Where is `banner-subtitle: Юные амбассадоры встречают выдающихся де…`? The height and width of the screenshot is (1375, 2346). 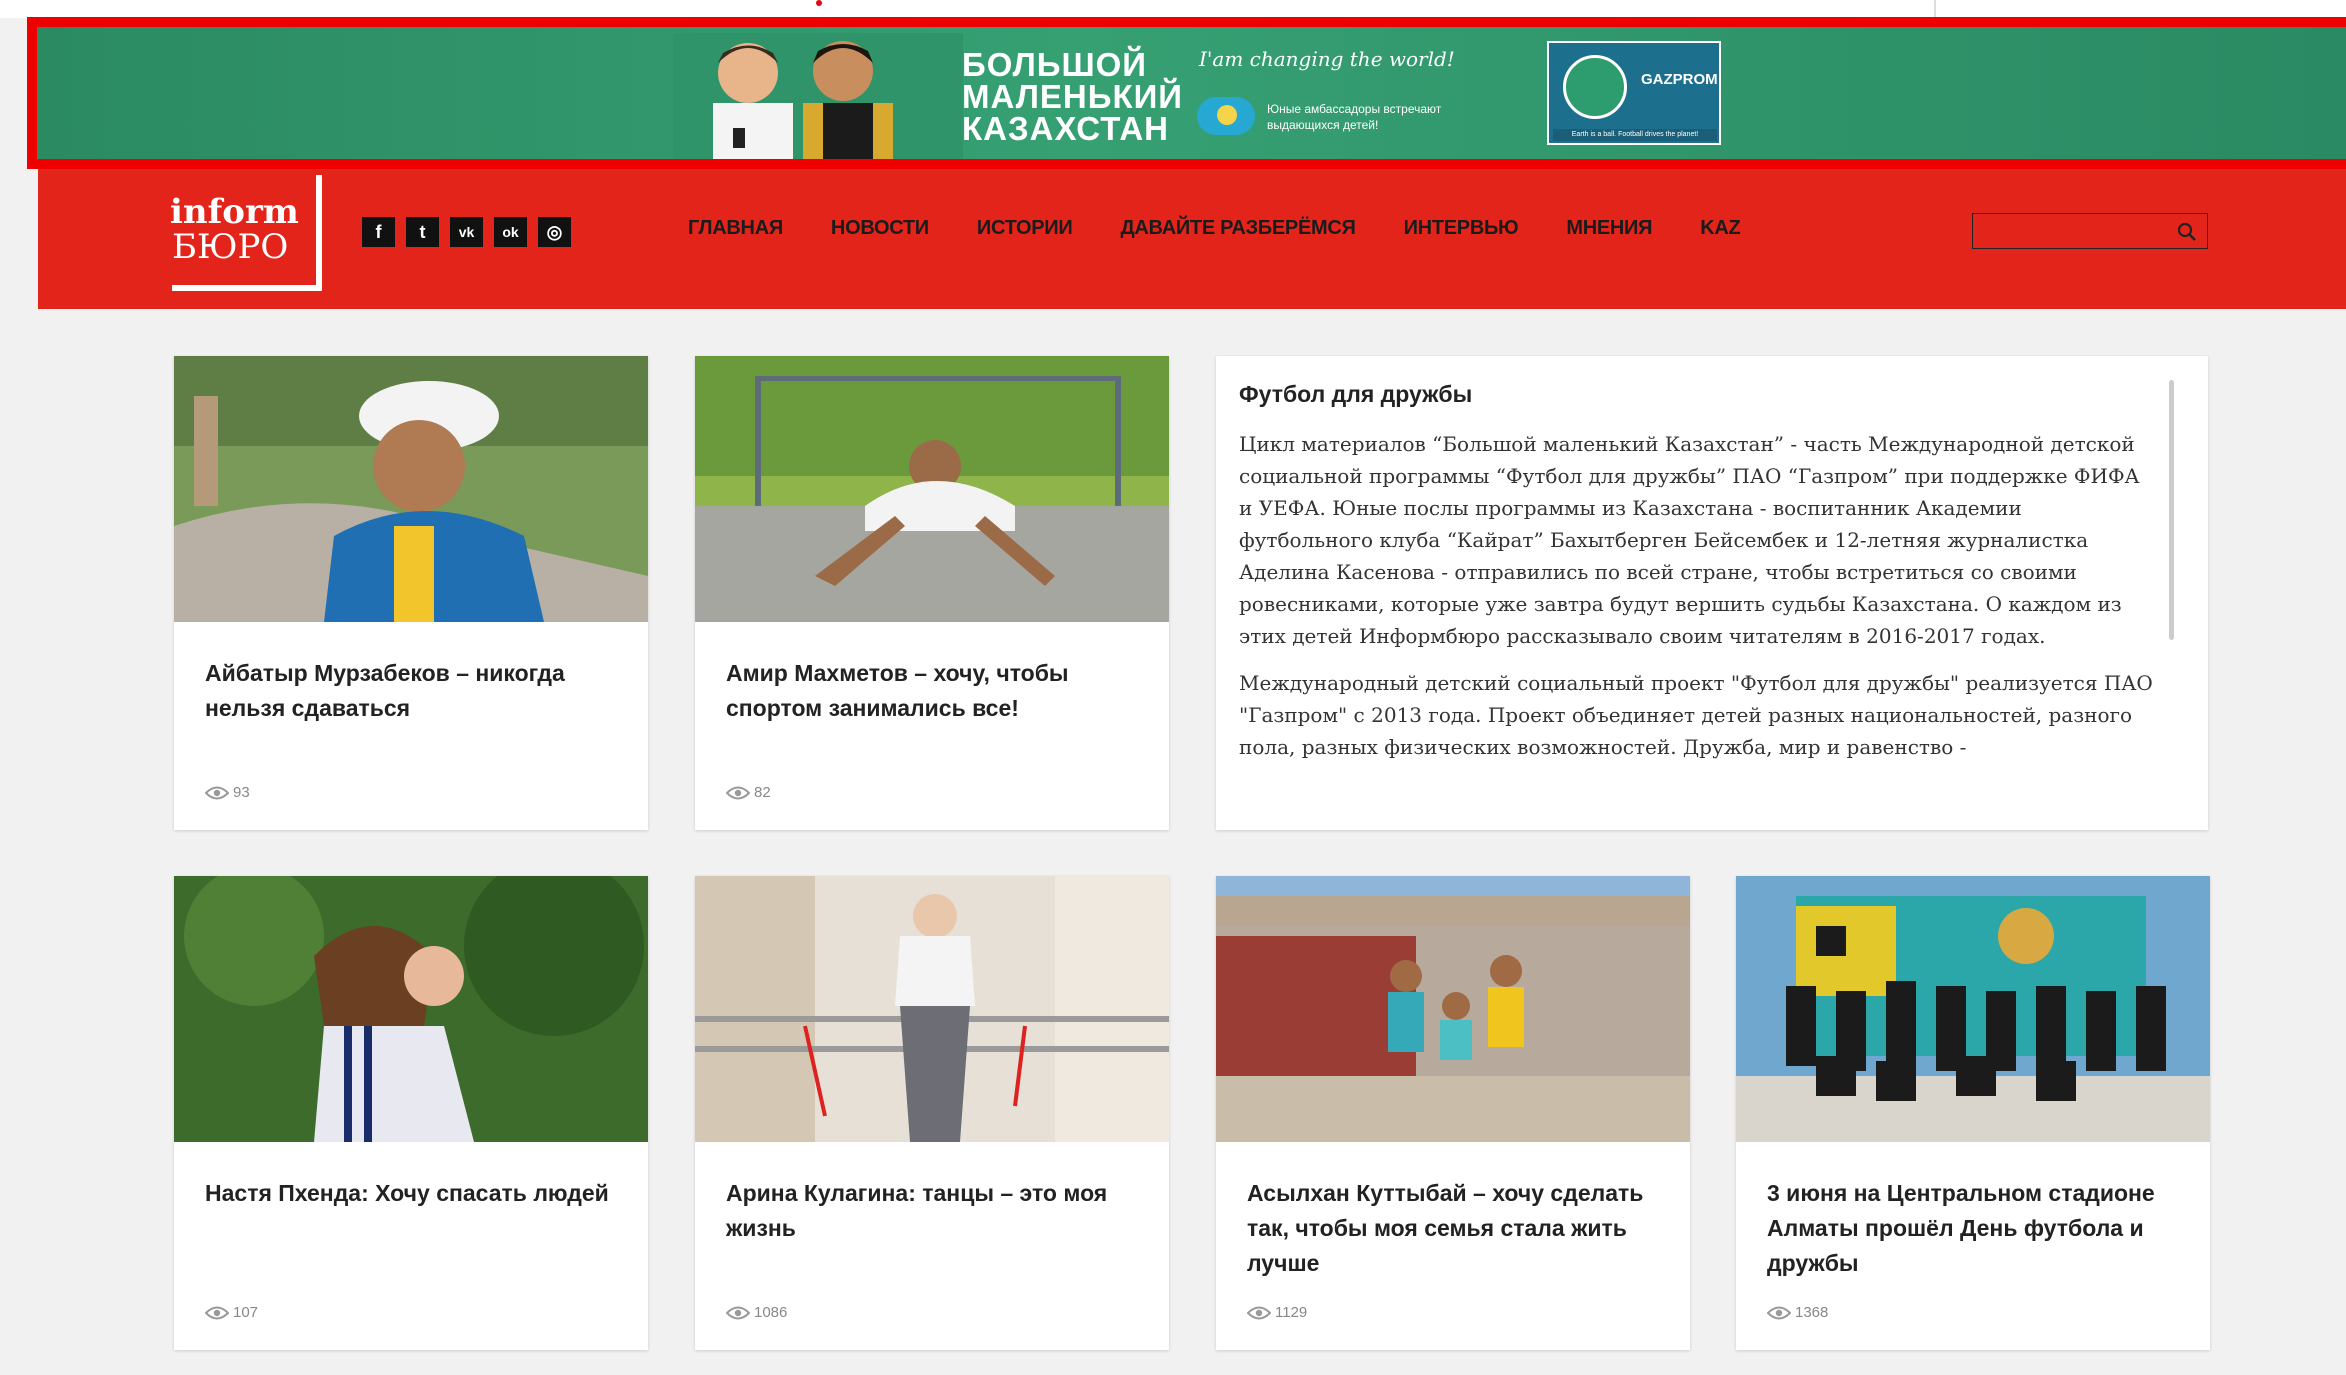 banner-subtitle: Юные амбассадоры встречают выдающихся де… is located at coordinates (1354, 117).